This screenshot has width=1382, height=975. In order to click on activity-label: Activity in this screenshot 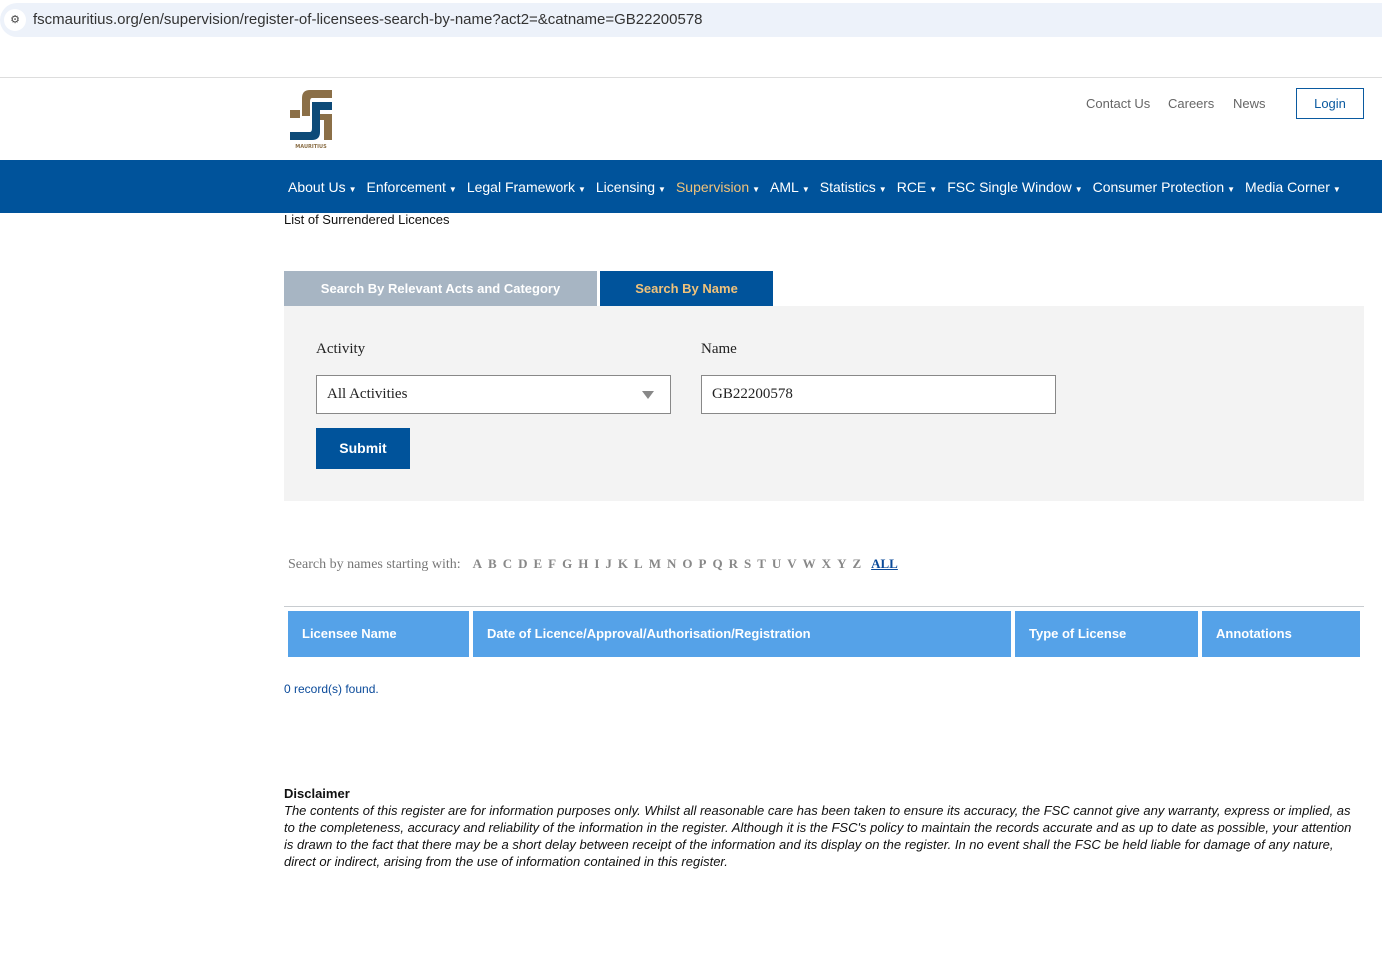, I will do `click(341, 349)`.